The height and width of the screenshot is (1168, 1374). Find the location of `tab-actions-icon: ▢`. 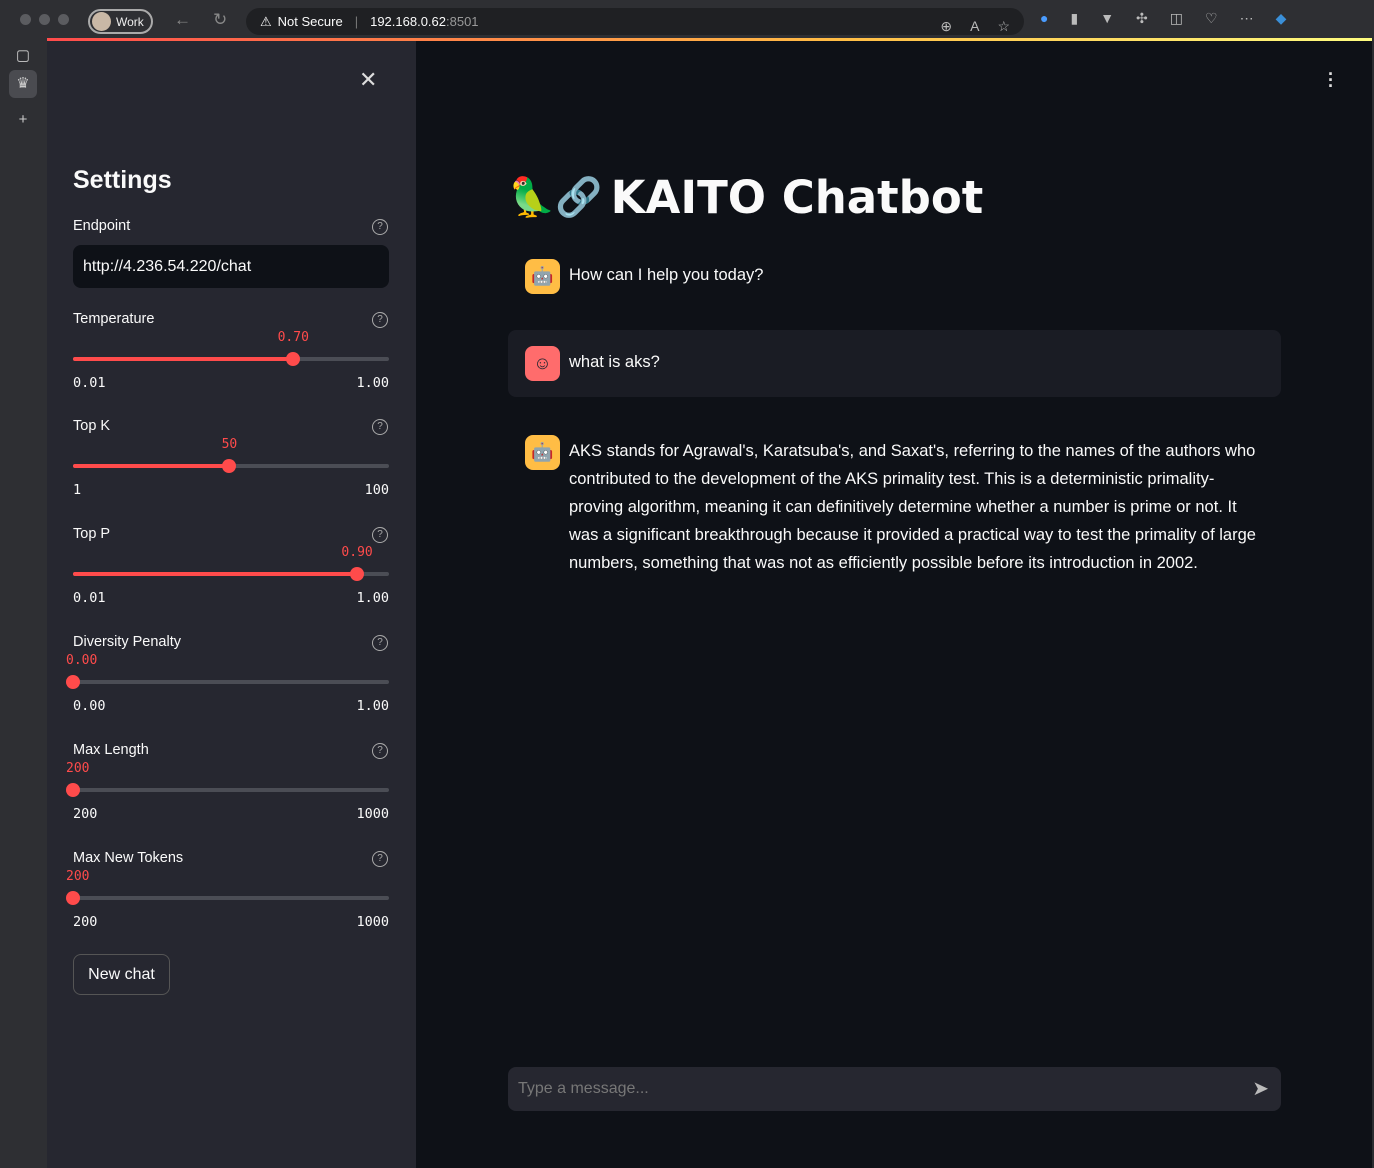

tab-actions-icon: ▢ is located at coordinates (23, 56).